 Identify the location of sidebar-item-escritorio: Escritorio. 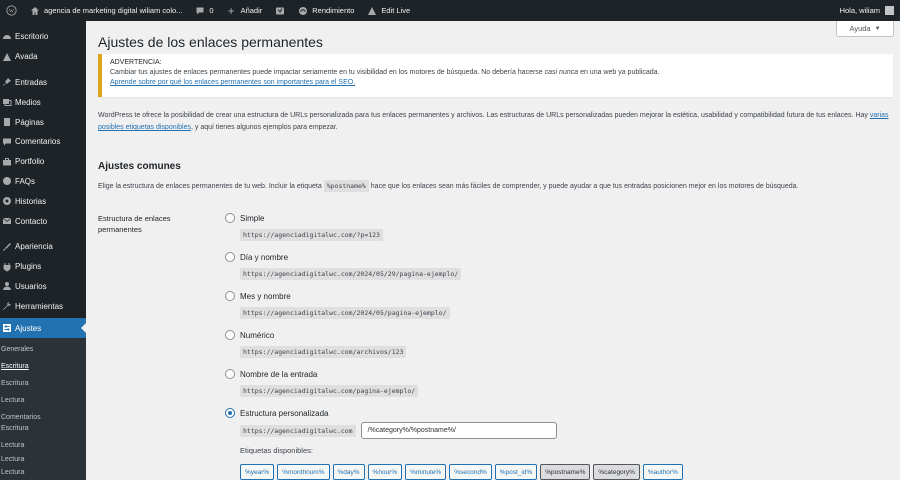
(43, 37).